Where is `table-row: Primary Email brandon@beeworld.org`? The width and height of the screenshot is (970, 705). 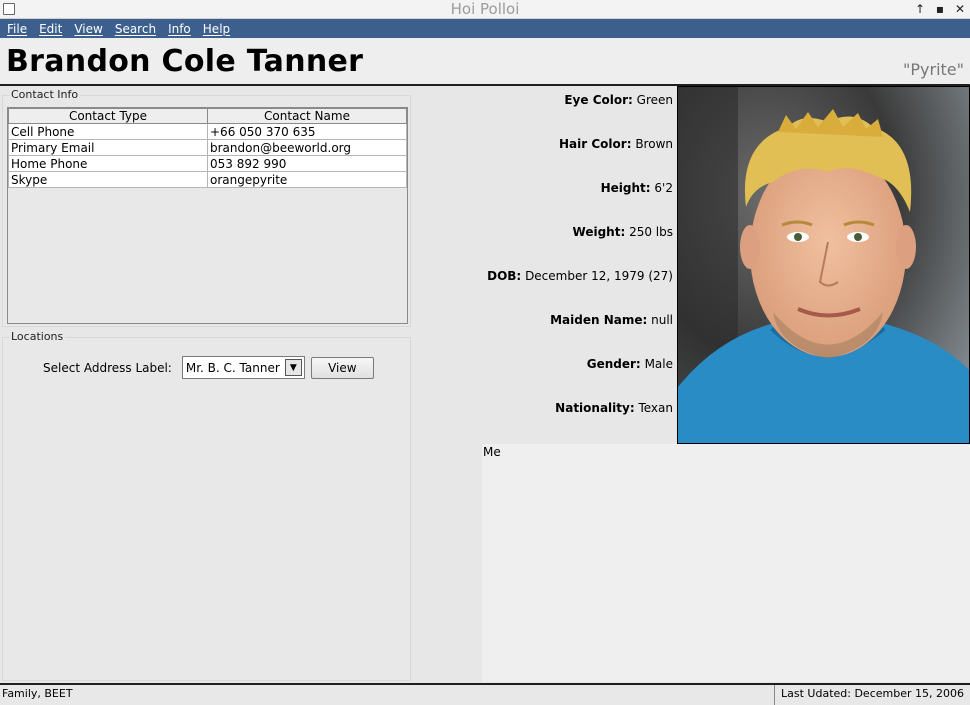
table-row: Primary Email brandon@beeworld.org is located at coordinates (207, 147).